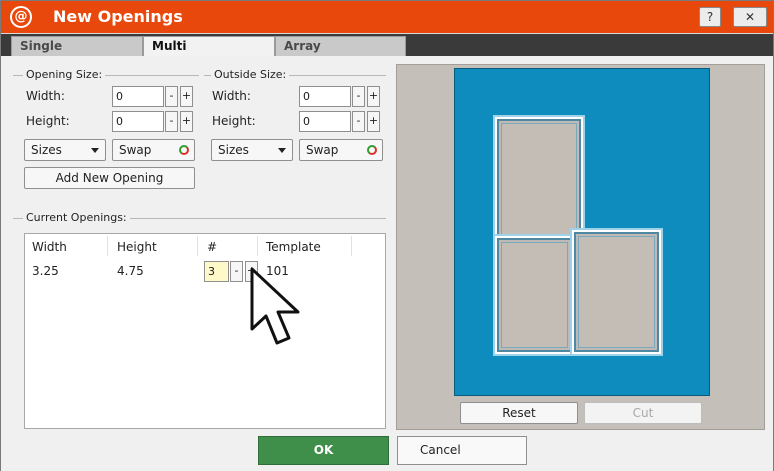 This screenshot has width=774, height=471. What do you see at coordinates (341, 150) in the screenshot?
I see `outside-swap-button: Swap` at bounding box center [341, 150].